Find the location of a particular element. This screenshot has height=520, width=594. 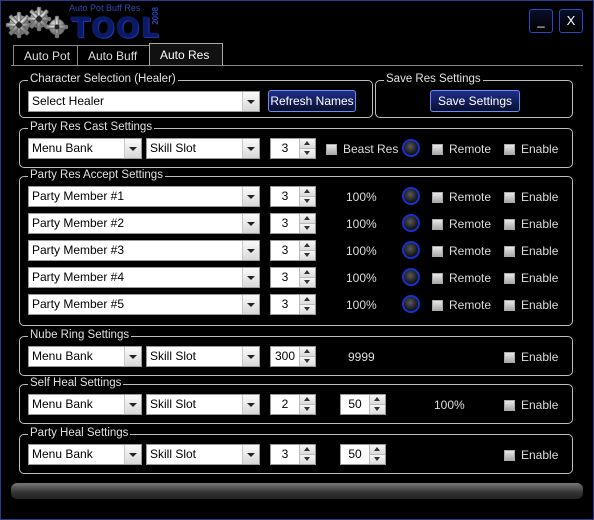

member-row: Party Member #2 3 100% Remote Enable is located at coordinates (296, 224).